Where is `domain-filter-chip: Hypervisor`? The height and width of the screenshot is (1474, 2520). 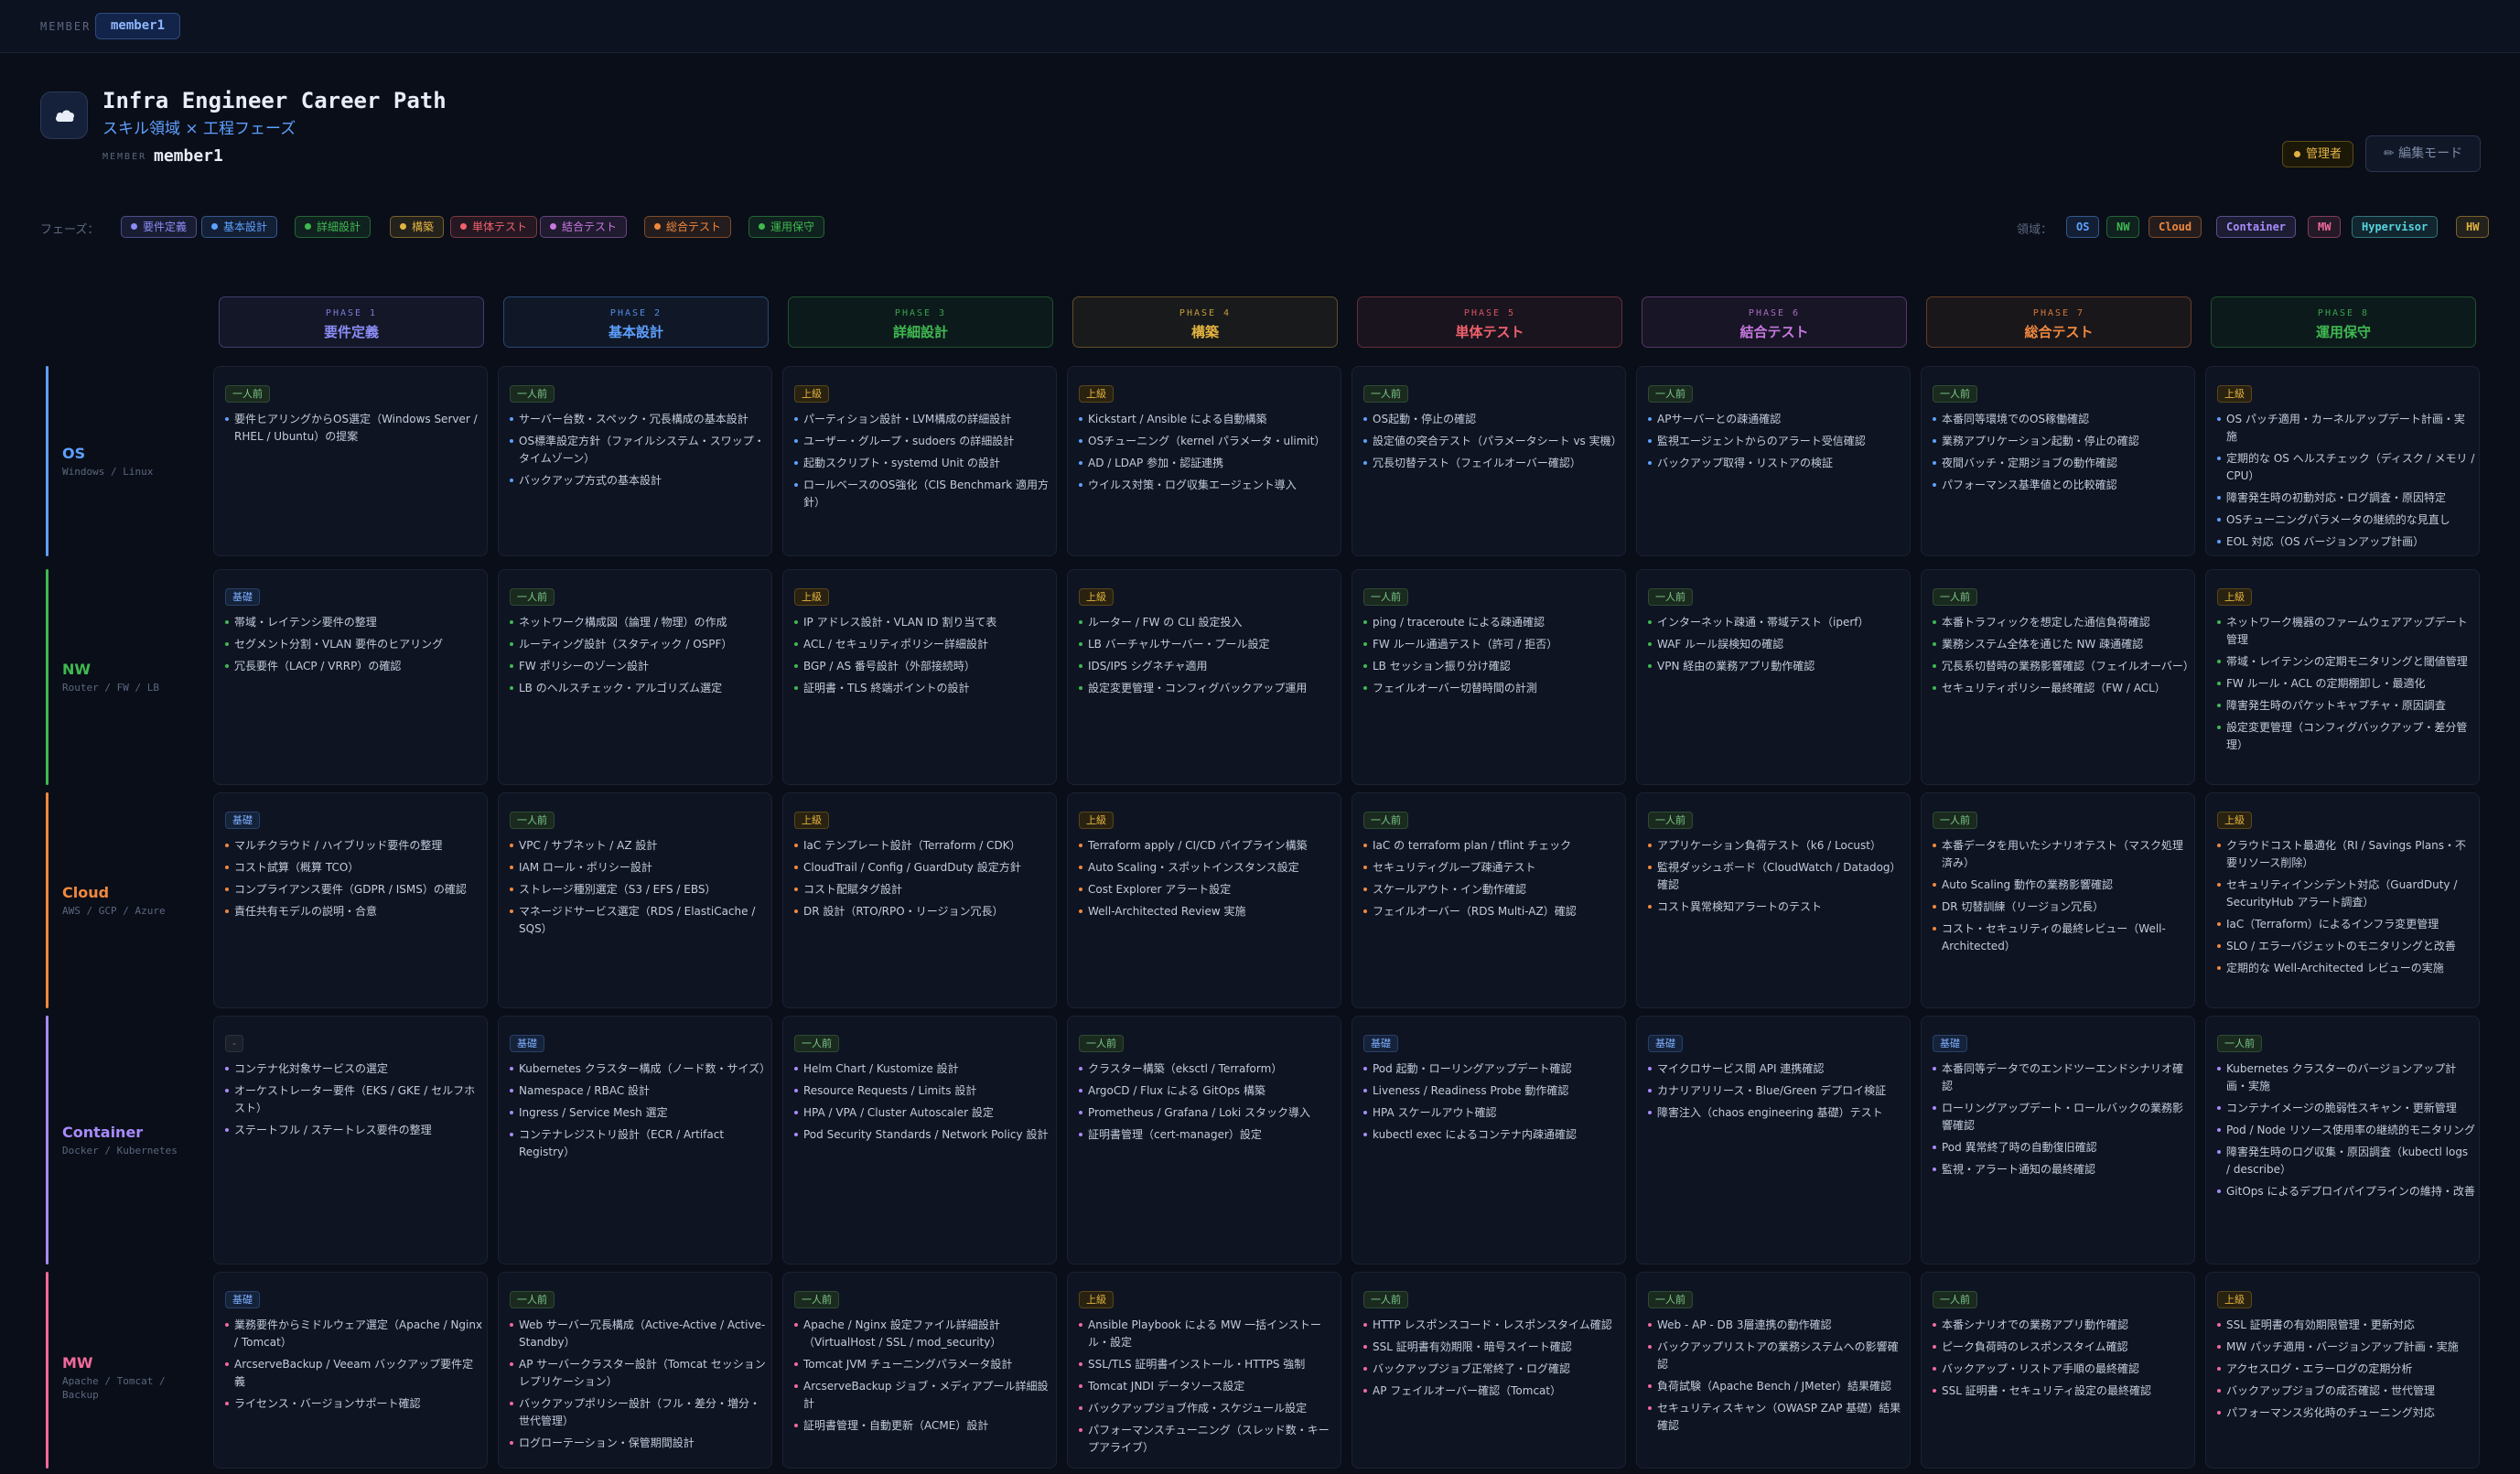
domain-filter-chip: Hypervisor is located at coordinates (2395, 227).